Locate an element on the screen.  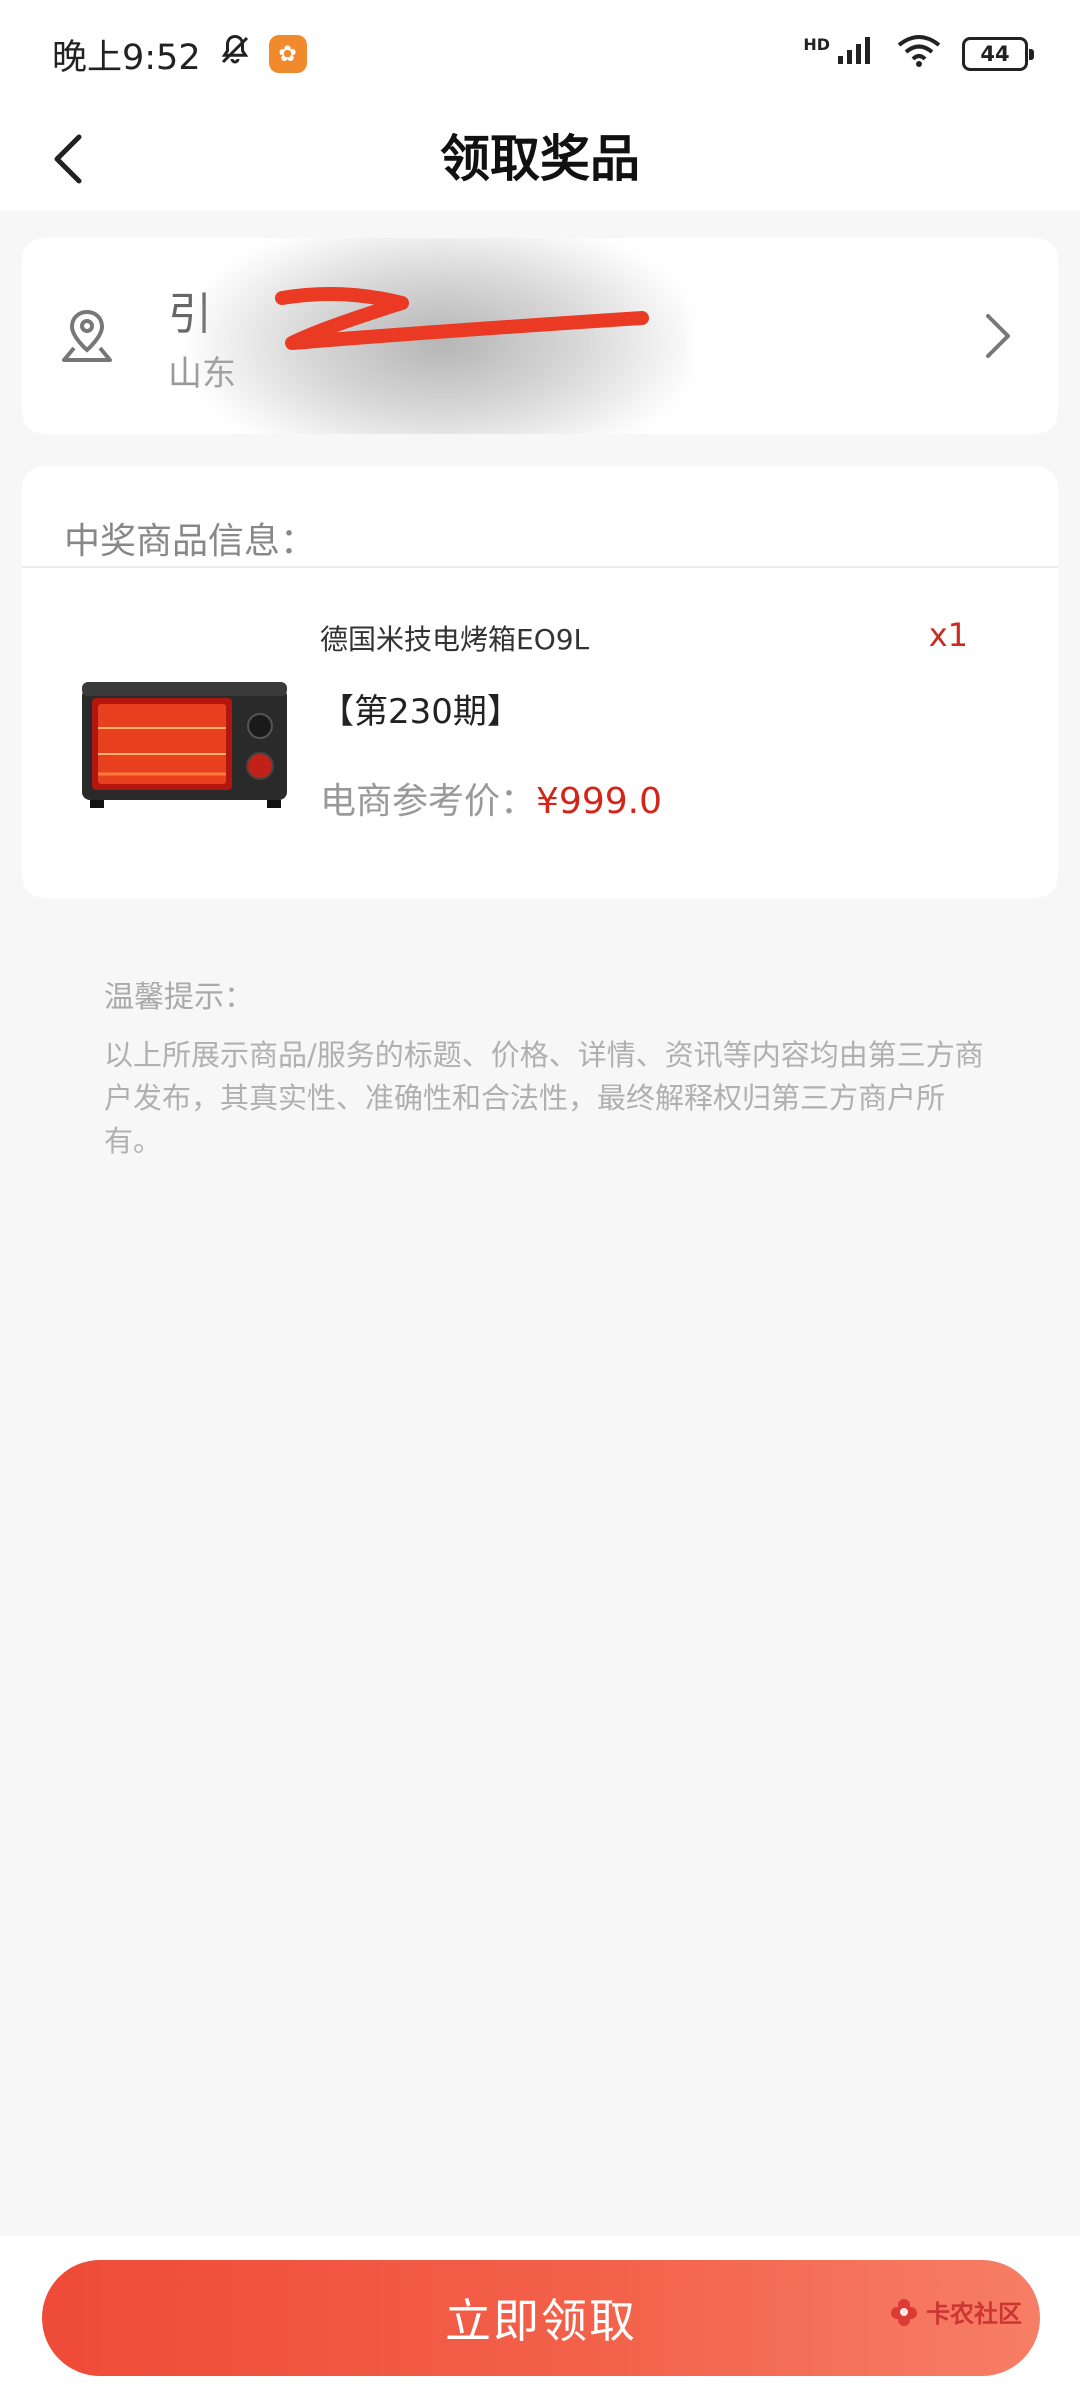
status-time: 晚上9:52 is located at coordinates (126, 57).